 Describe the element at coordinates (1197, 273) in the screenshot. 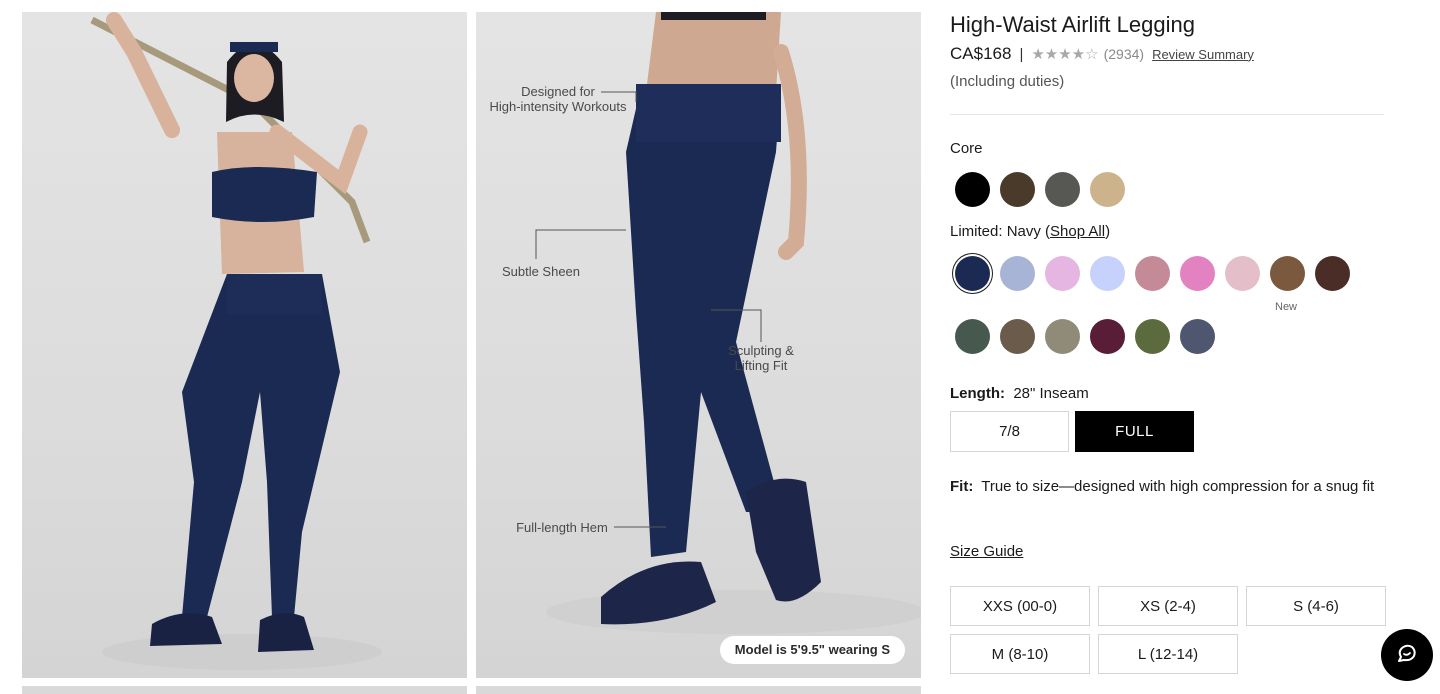

I see `color-swatch-pink` at that location.